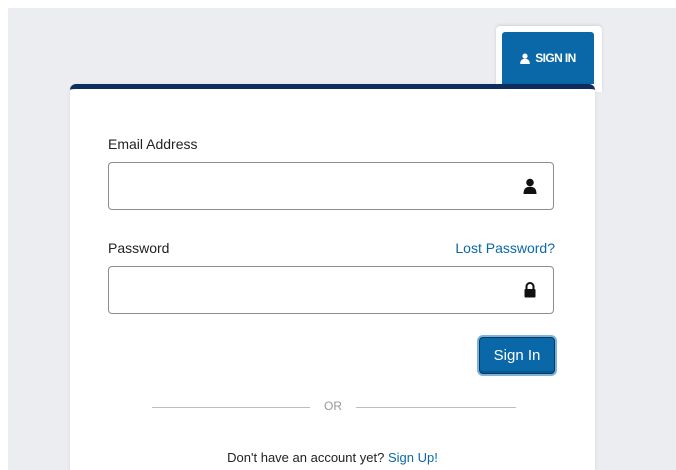  Describe the element at coordinates (306, 457) in the screenshot. I see `signup-prompt: Don't have an account yet?` at that location.